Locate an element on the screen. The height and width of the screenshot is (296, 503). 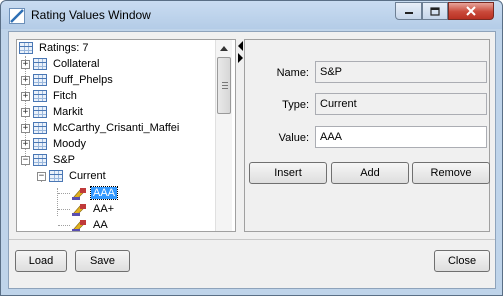
close-button: Close is located at coordinates (462, 261).